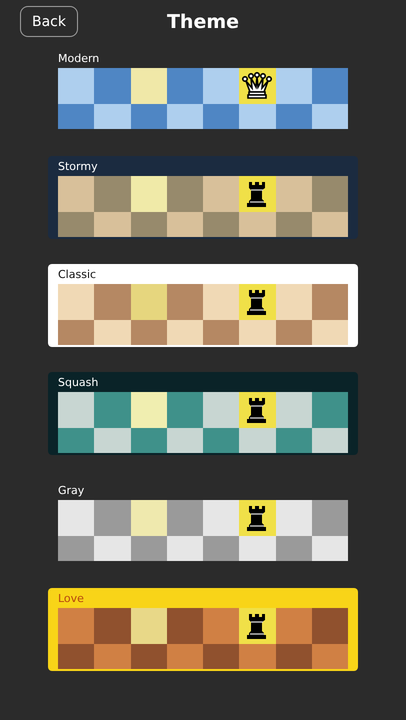 This screenshot has height=720, width=406. What do you see at coordinates (203, 21) in the screenshot?
I see `screen-title: Theme` at bounding box center [203, 21].